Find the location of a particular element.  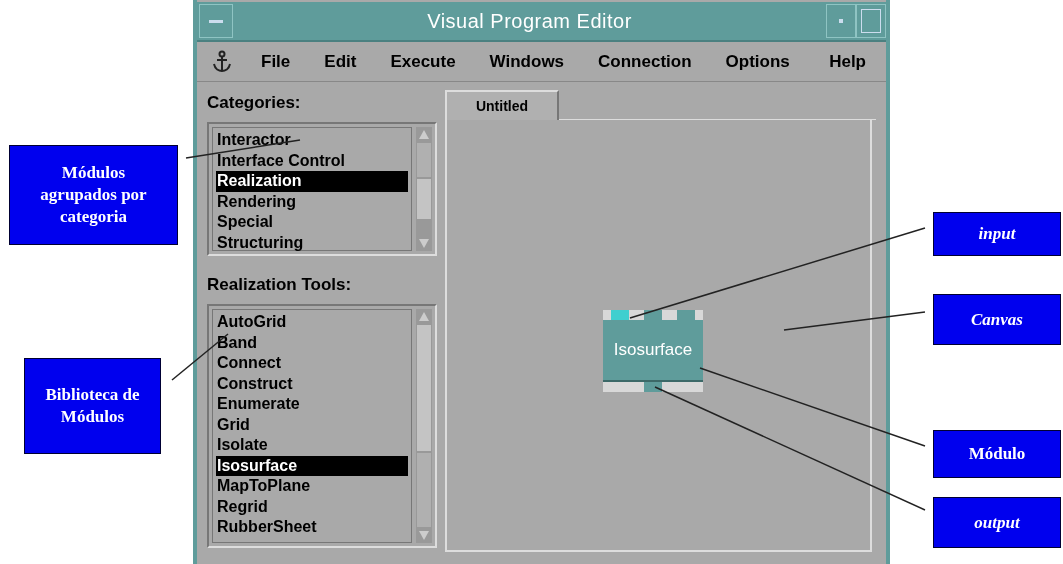

tools-label: Realization Tools: is located at coordinates (280, 285).